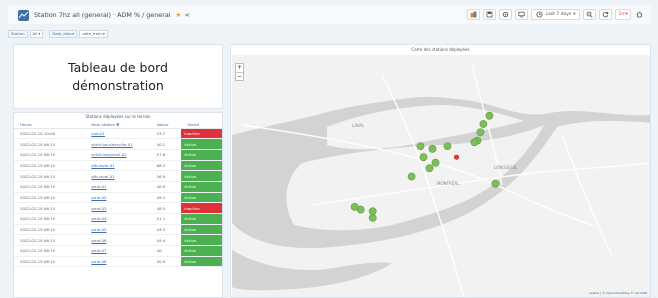 This screenshot has height=298, width=658. What do you see at coordinates (539, 14) in the screenshot?
I see `clock-icon` at bounding box center [539, 14].